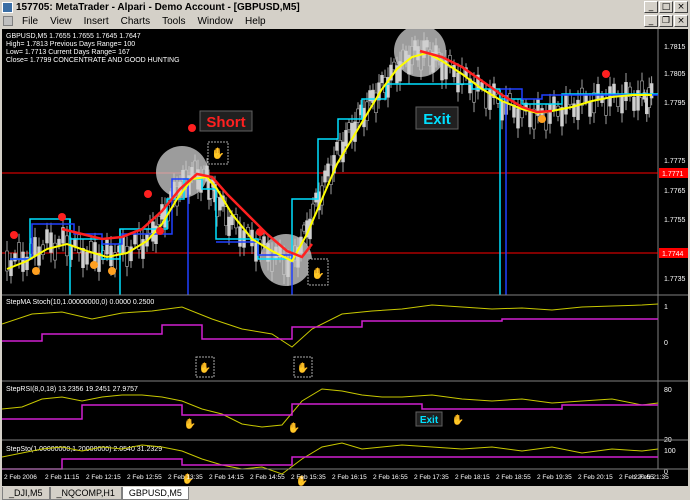 This screenshot has width=690, height=500. What do you see at coordinates (349, 477) in the screenshot?
I see `time-tick: 2 Feb 16:15` at bounding box center [349, 477].